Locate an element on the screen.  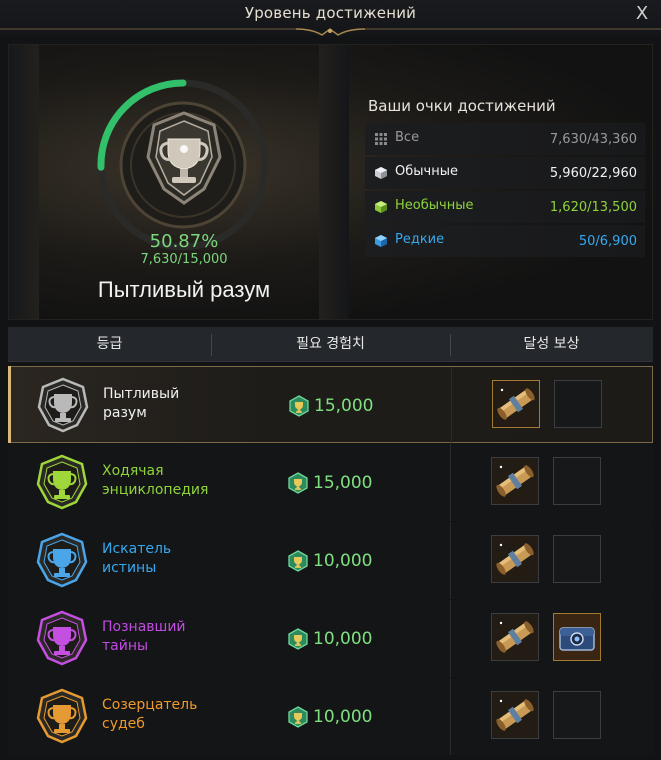
rank-name: Познавший тайны is located at coordinates (144, 636).